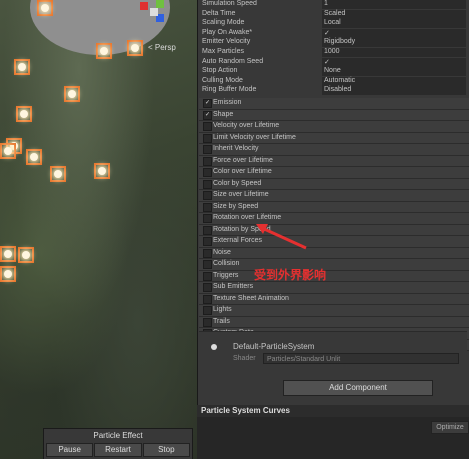  I want to click on property-label: Max Particles, so click(223, 51).